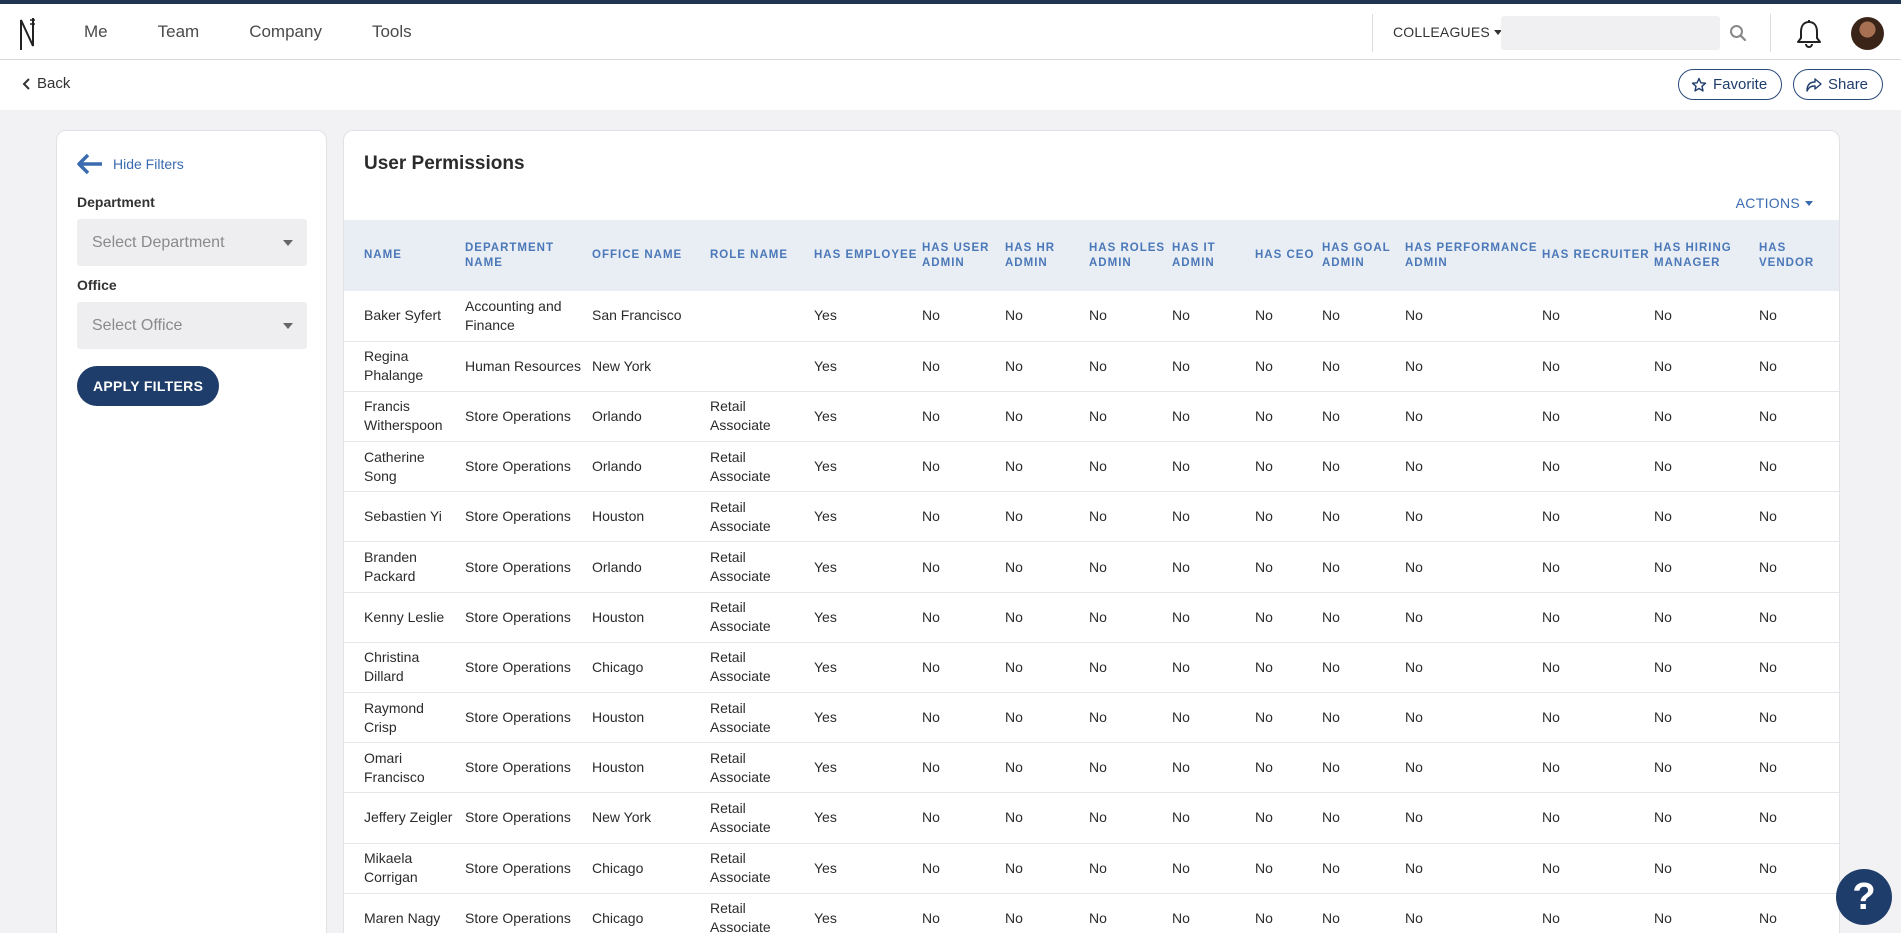 The height and width of the screenshot is (933, 1901). Describe the element at coordinates (403, 416) in the screenshot. I see `table-cell: Francis Witherspoon` at that location.